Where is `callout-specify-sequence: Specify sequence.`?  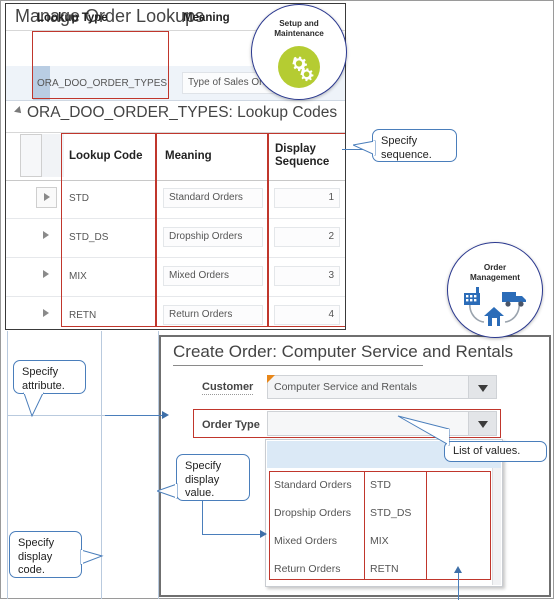
callout-specify-sequence: Specify sequence. is located at coordinates (414, 145).